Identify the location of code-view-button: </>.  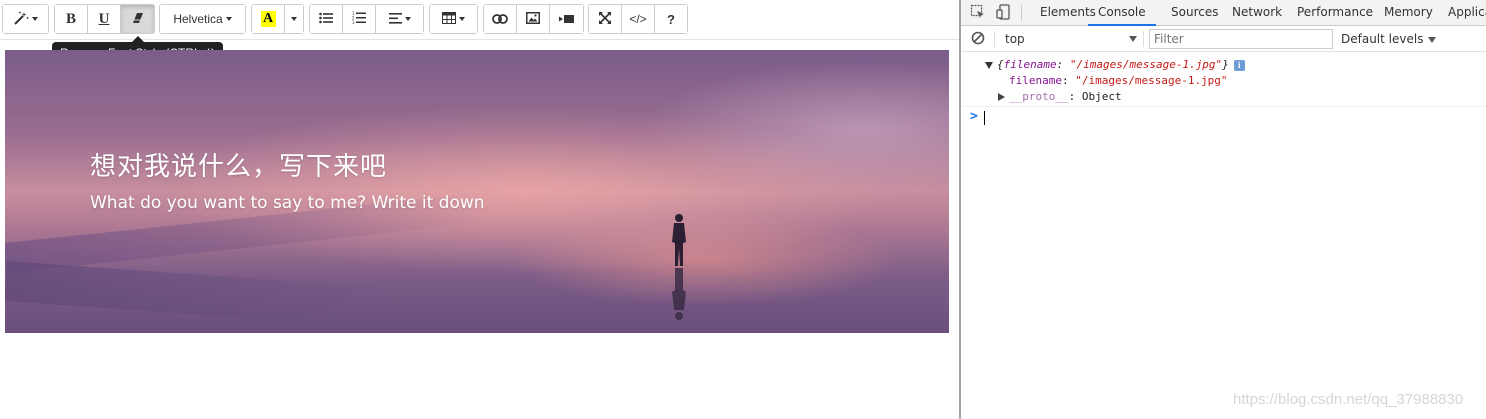
(638, 19).